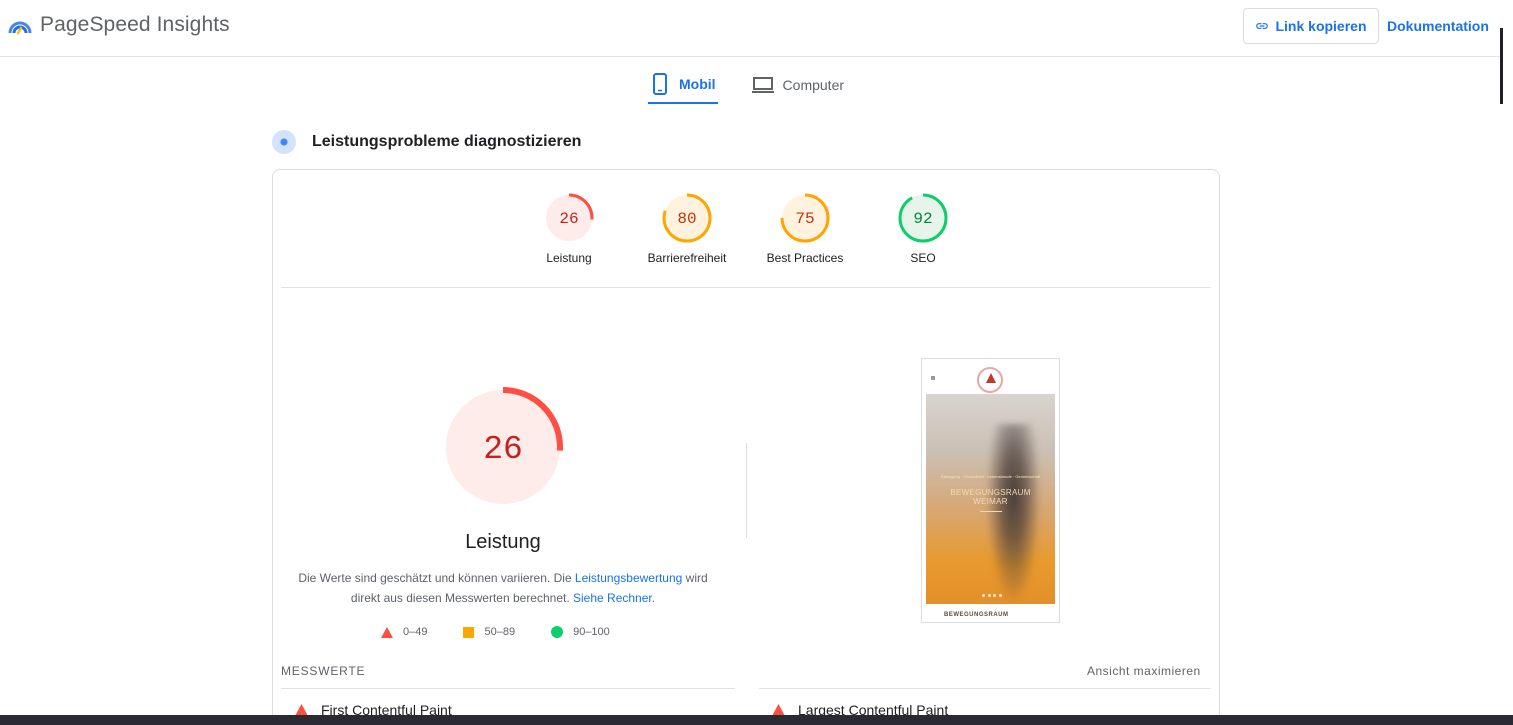 This screenshot has height=725, width=1513. Describe the element at coordinates (991, 511) in the screenshot. I see `preview-underline` at that location.